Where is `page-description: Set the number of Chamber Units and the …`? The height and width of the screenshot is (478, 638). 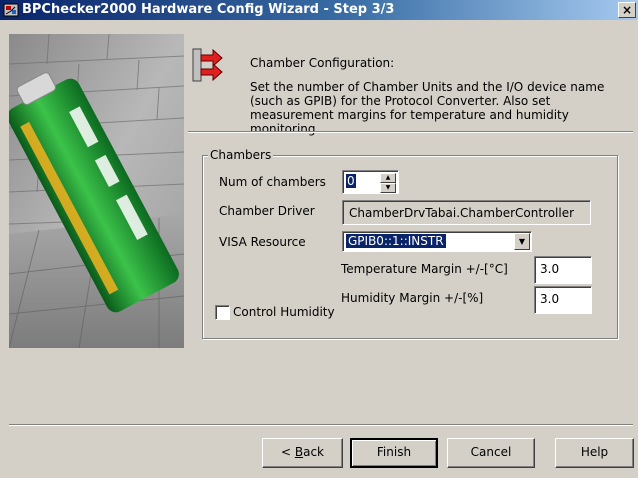
page-description: Set the number of Chamber Units and the … is located at coordinates (427, 108).